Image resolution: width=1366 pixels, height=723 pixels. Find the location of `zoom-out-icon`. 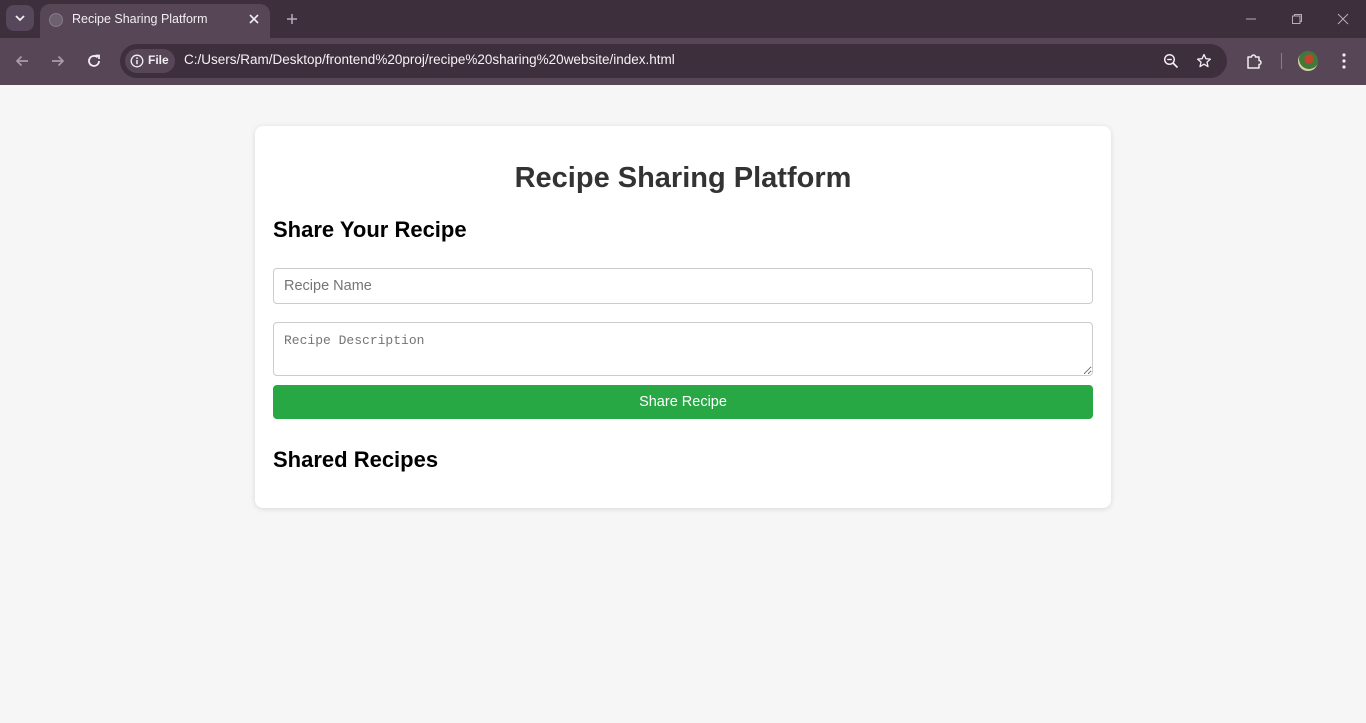

zoom-out-icon is located at coordinates (1171, 61).